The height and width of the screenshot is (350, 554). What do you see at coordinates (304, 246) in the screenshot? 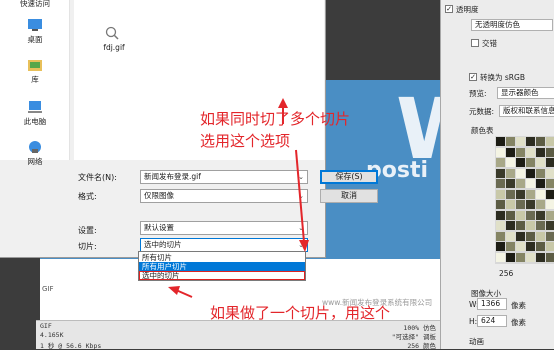
I see `arrow-down-head` at bounding box center [304, 246].